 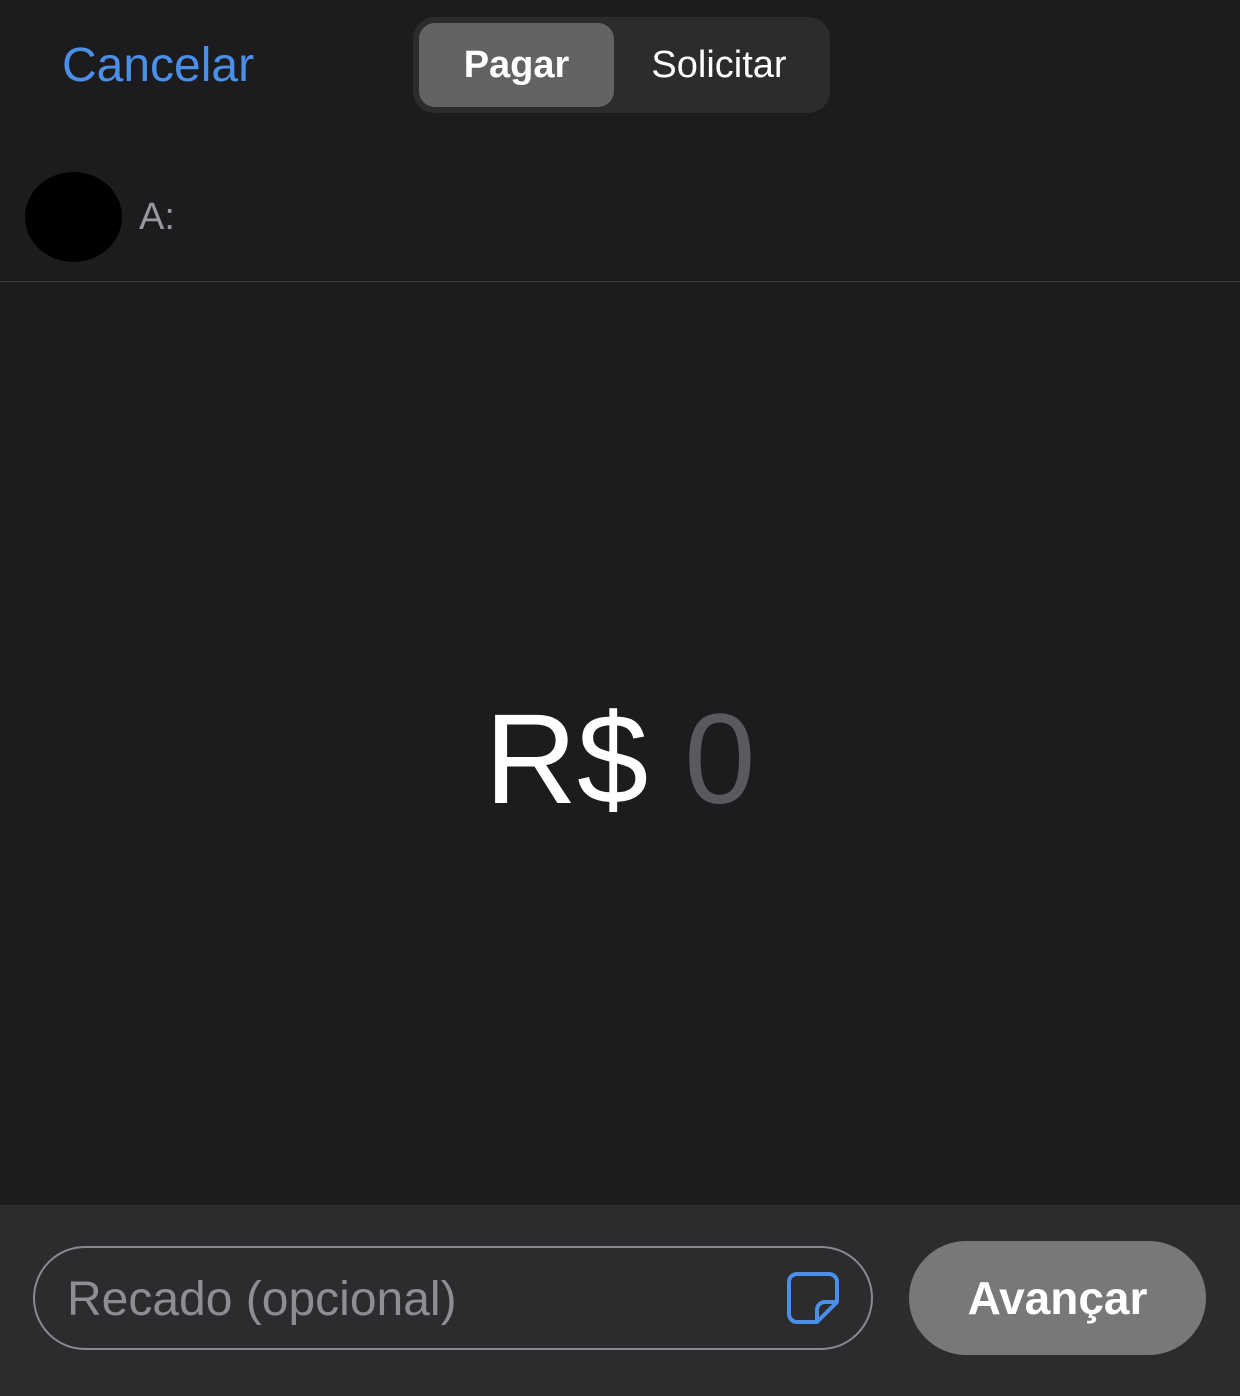 I want to click on tab-pay: Pagar, so click(x=516, y=65).